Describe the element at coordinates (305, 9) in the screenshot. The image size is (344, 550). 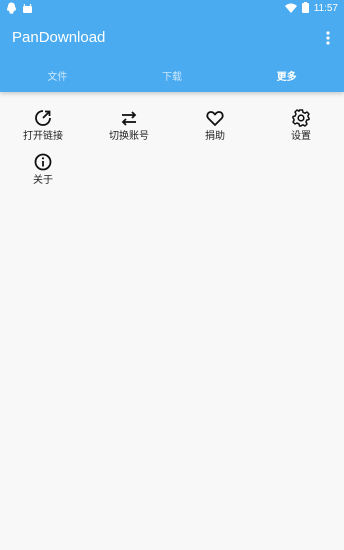
I see `battery-icon` at that location.